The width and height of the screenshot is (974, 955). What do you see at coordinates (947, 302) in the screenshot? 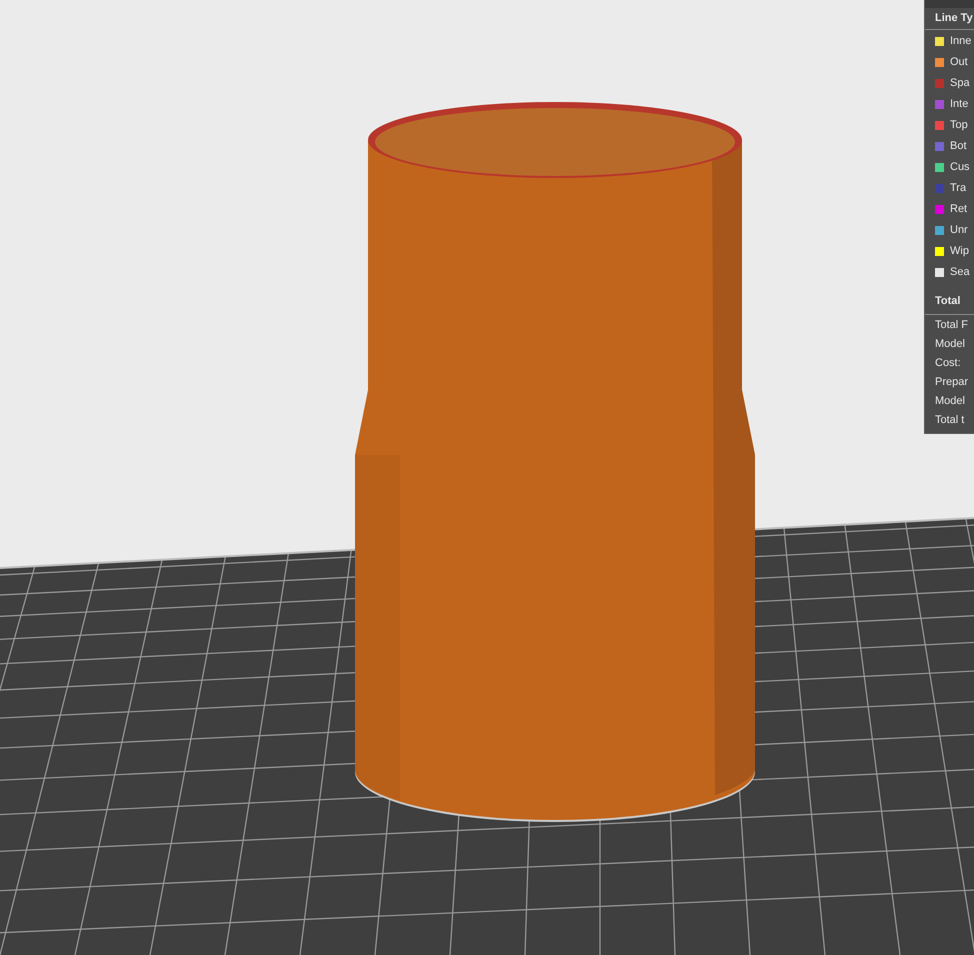
I see `summary-title: Total` at bounding box center [947, 302].